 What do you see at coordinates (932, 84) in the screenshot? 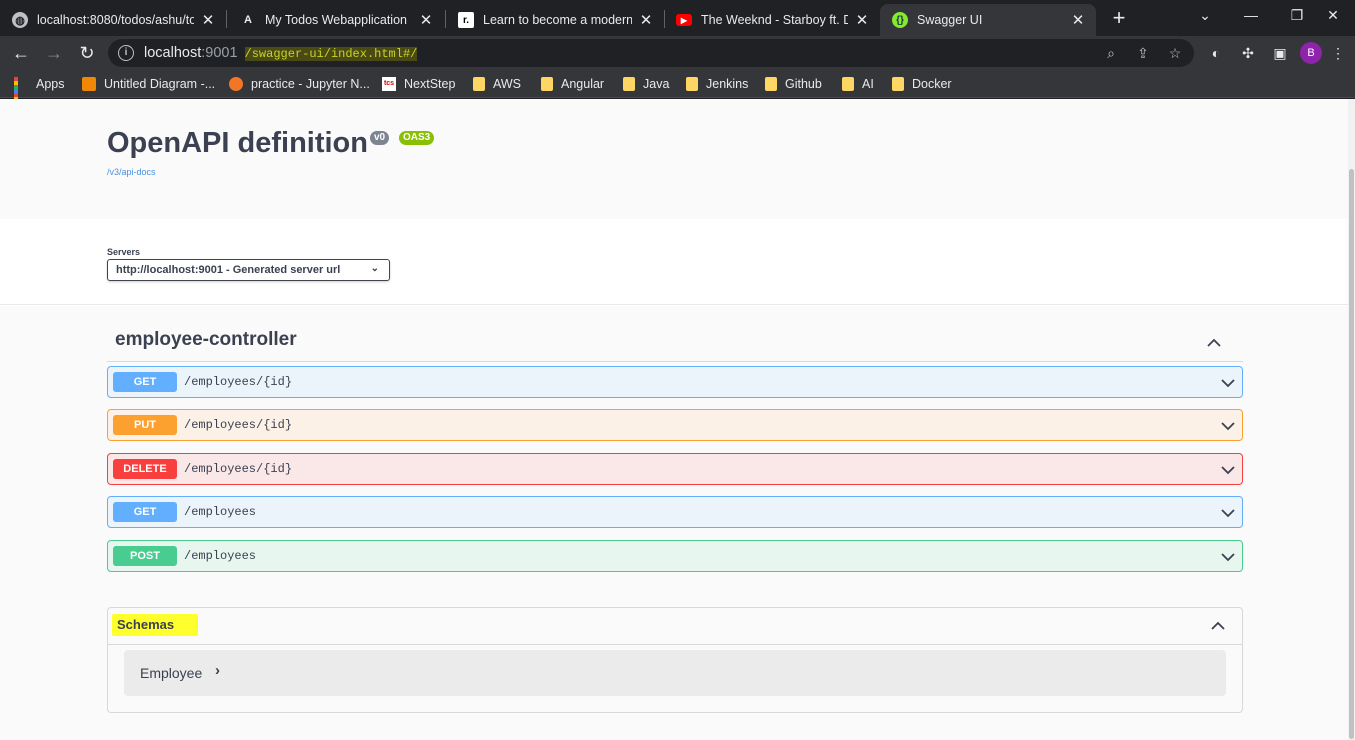
I see `bookmark-label: Docker` at bounding box center [932, 84].